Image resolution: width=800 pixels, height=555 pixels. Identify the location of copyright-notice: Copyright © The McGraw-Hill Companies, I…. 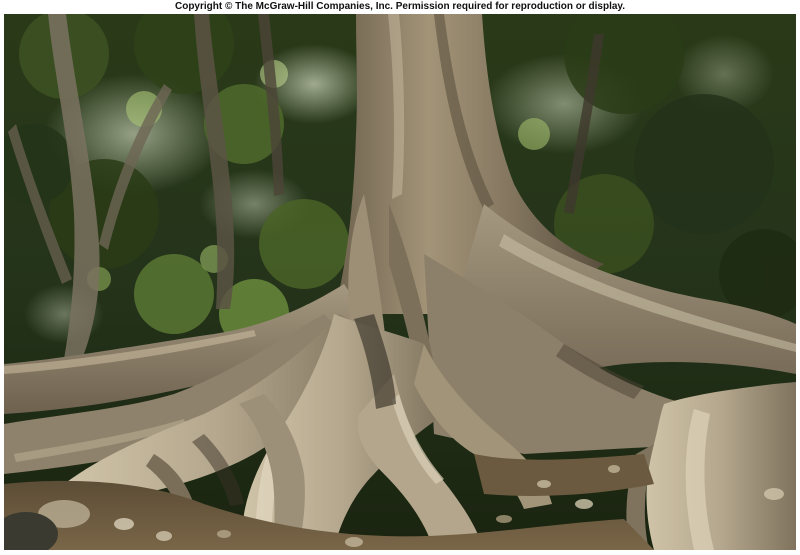
(400, 6).